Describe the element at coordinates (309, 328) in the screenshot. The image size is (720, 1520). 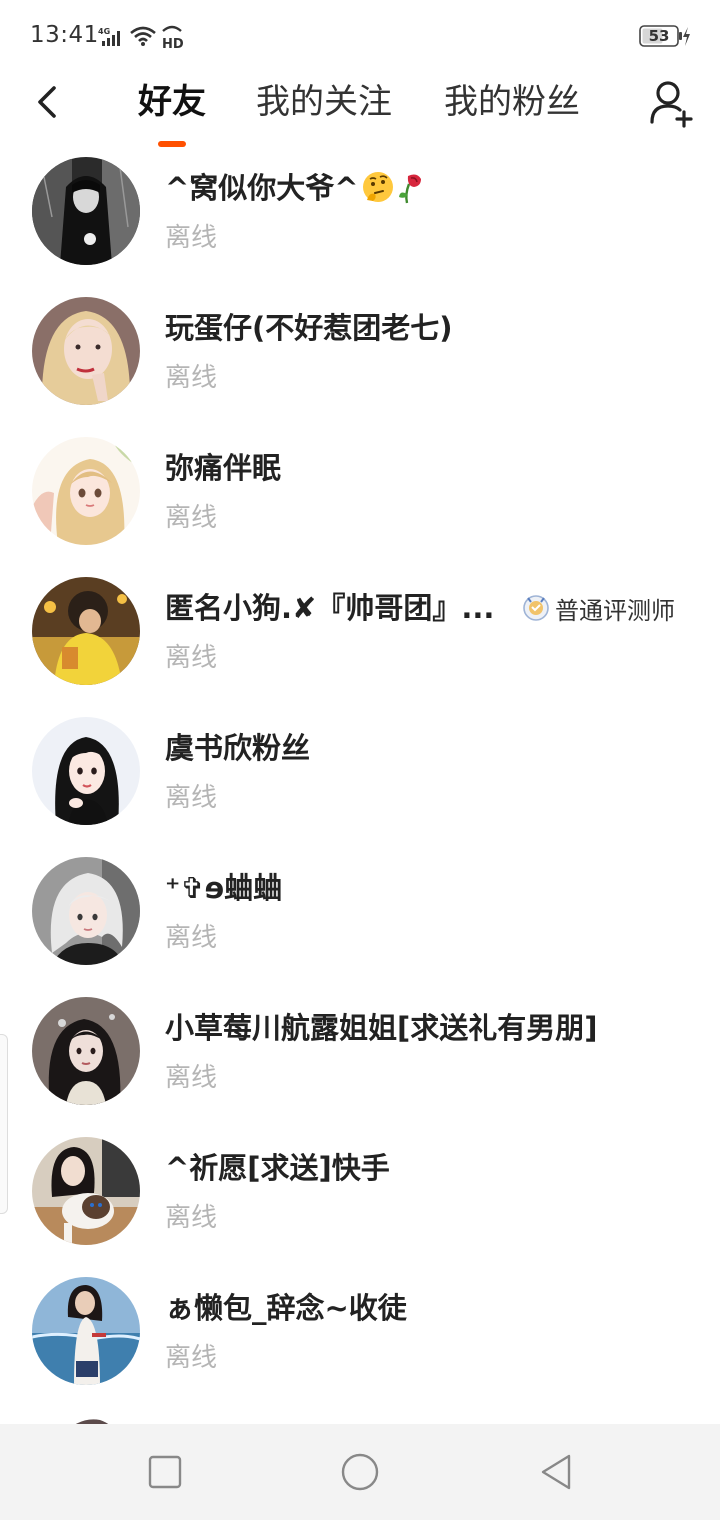
I see `friend-name: 玩蛋仔(不好惹团老七)` at that location.